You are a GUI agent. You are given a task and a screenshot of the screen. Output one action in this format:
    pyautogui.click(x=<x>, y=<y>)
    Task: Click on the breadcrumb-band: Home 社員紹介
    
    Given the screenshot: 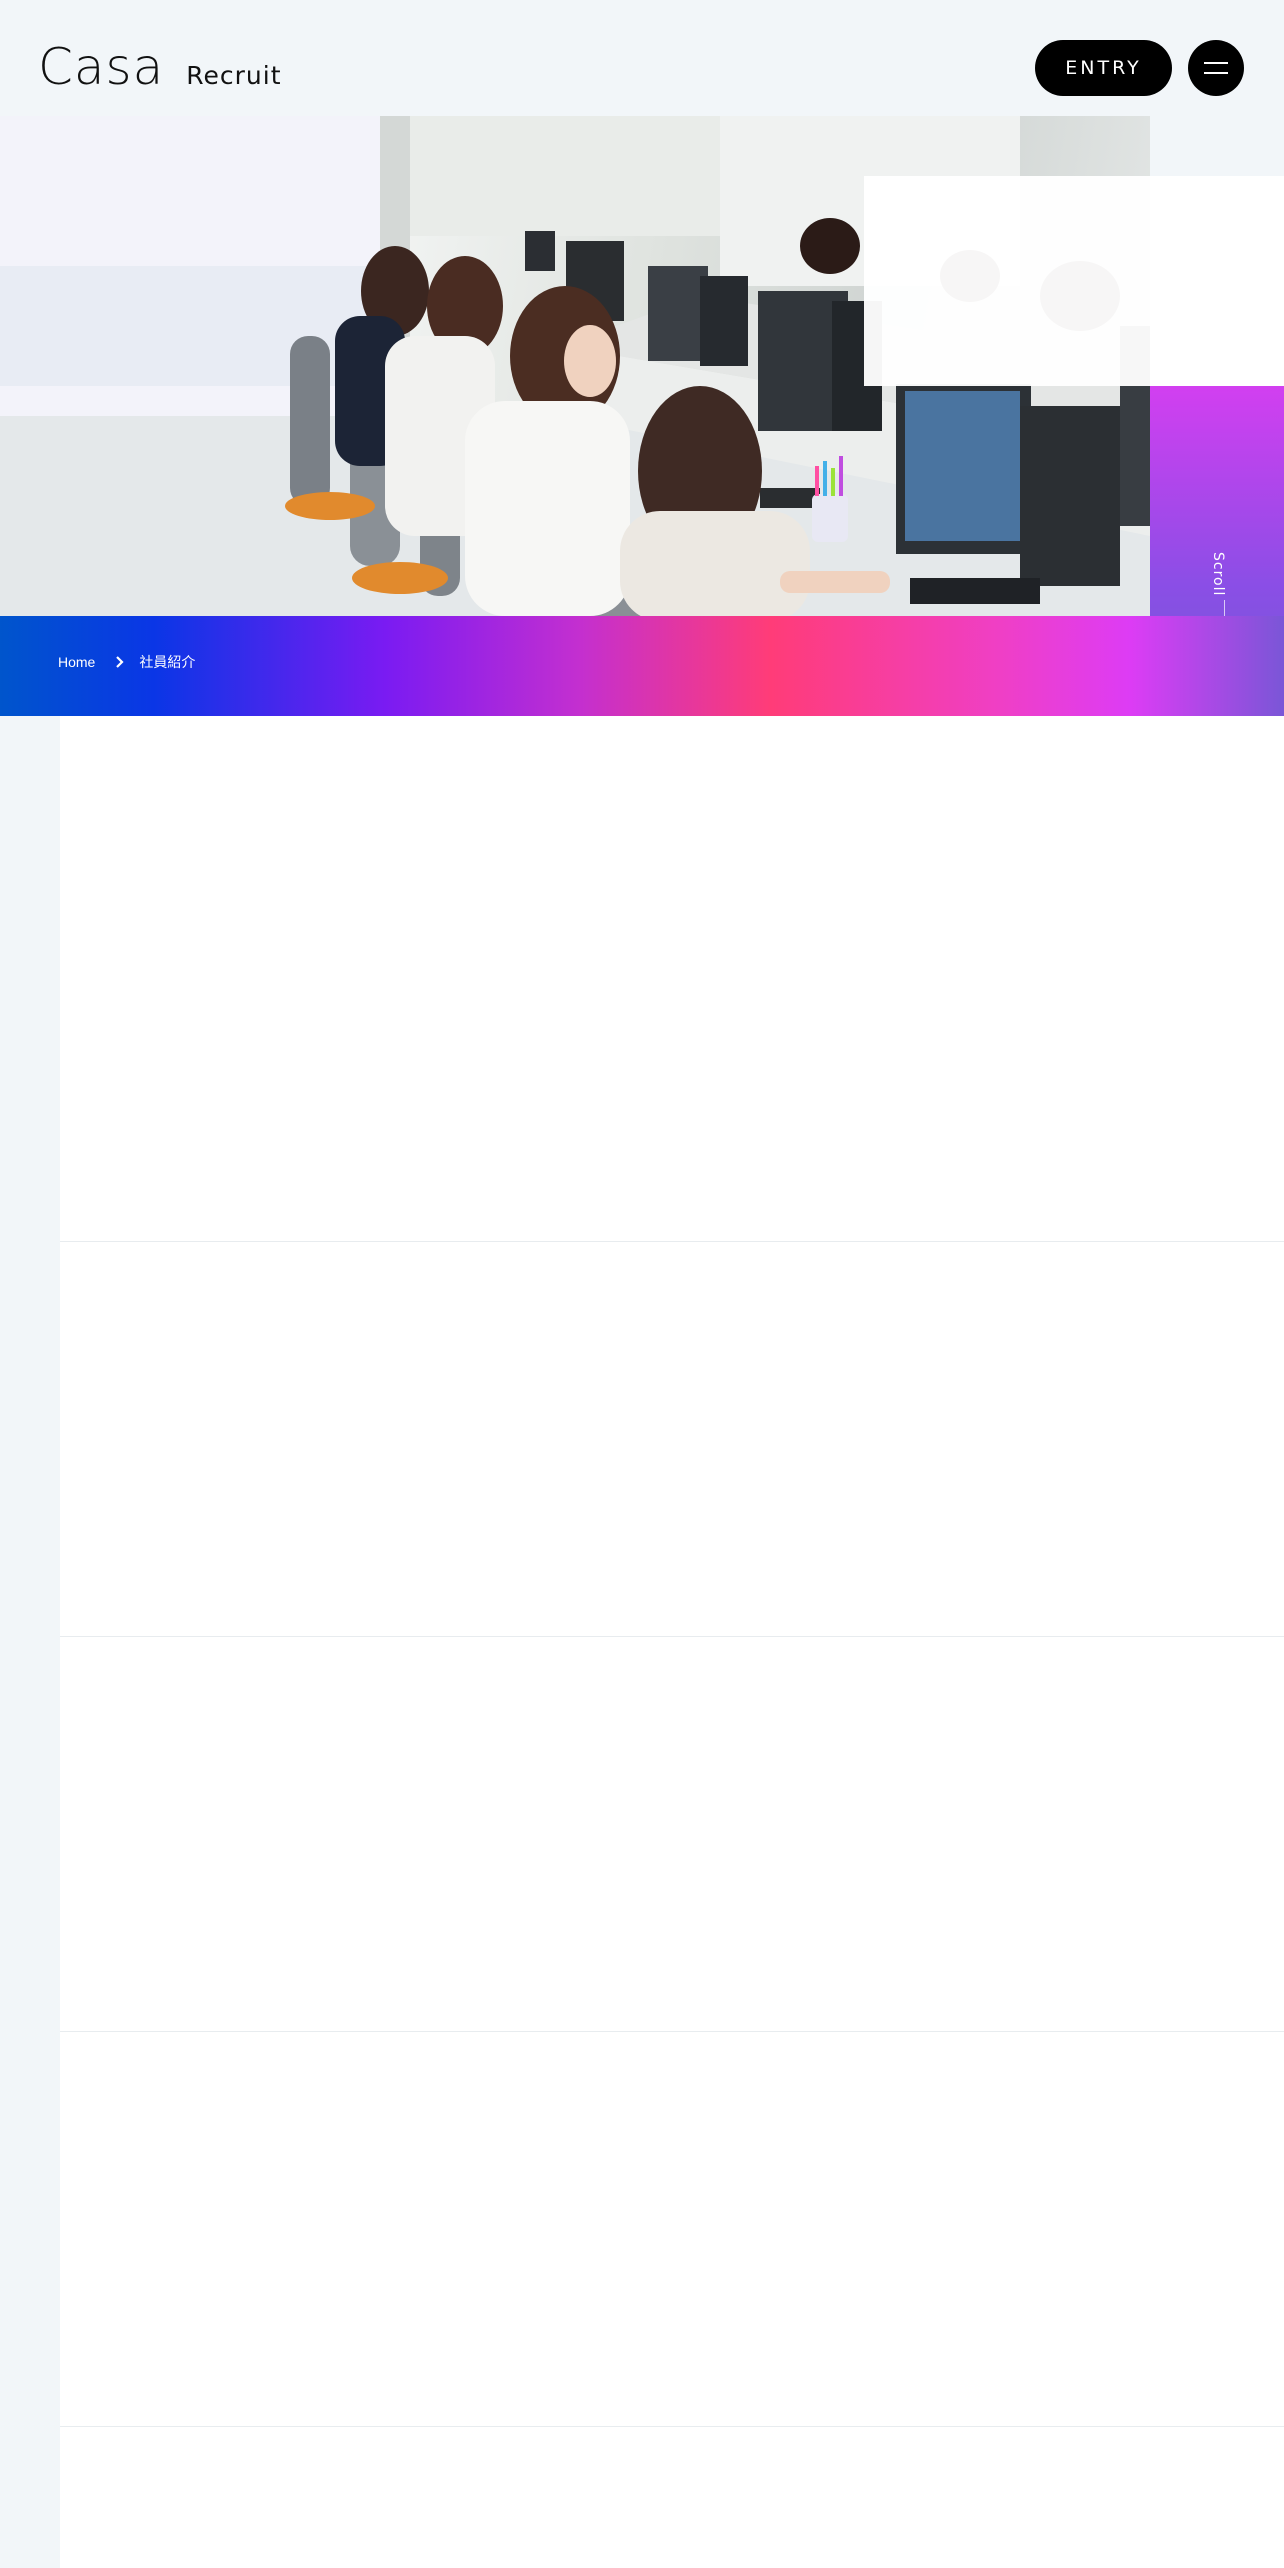 What is the action you would take?
    pyautogui.click(x=642, y=666)
    